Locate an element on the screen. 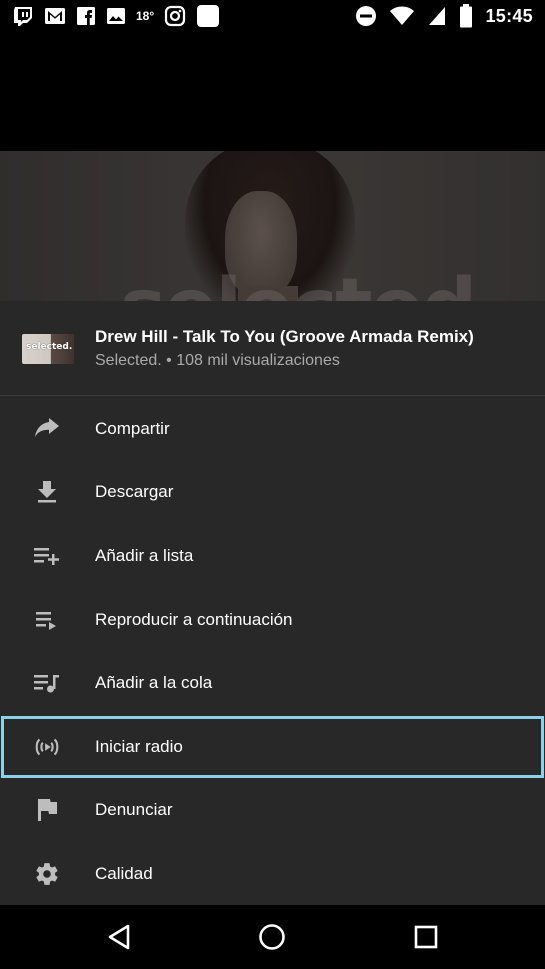 This screenshot has width=545, height=969. do-not-disturb-icon is located at coordinates (366, 16).